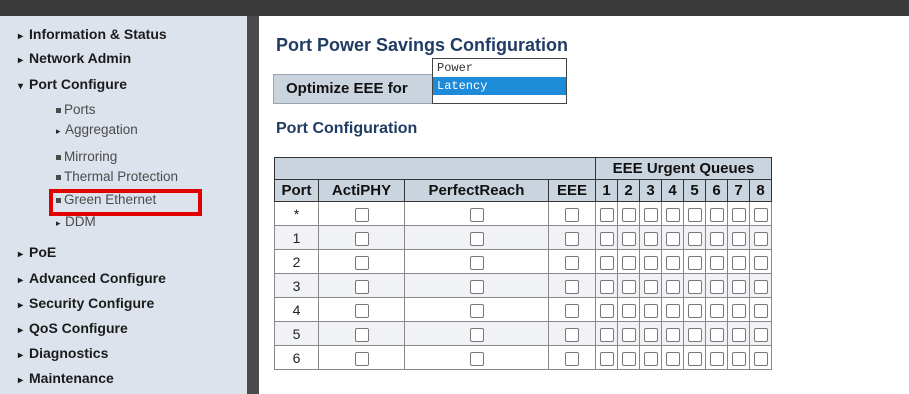 The width and height of the screenshot is (909, 394). Describe the element at coordinates (97, 129) in the screenshot. I see `subnav-item-aggregation: ▸ Aggregation` at that location.